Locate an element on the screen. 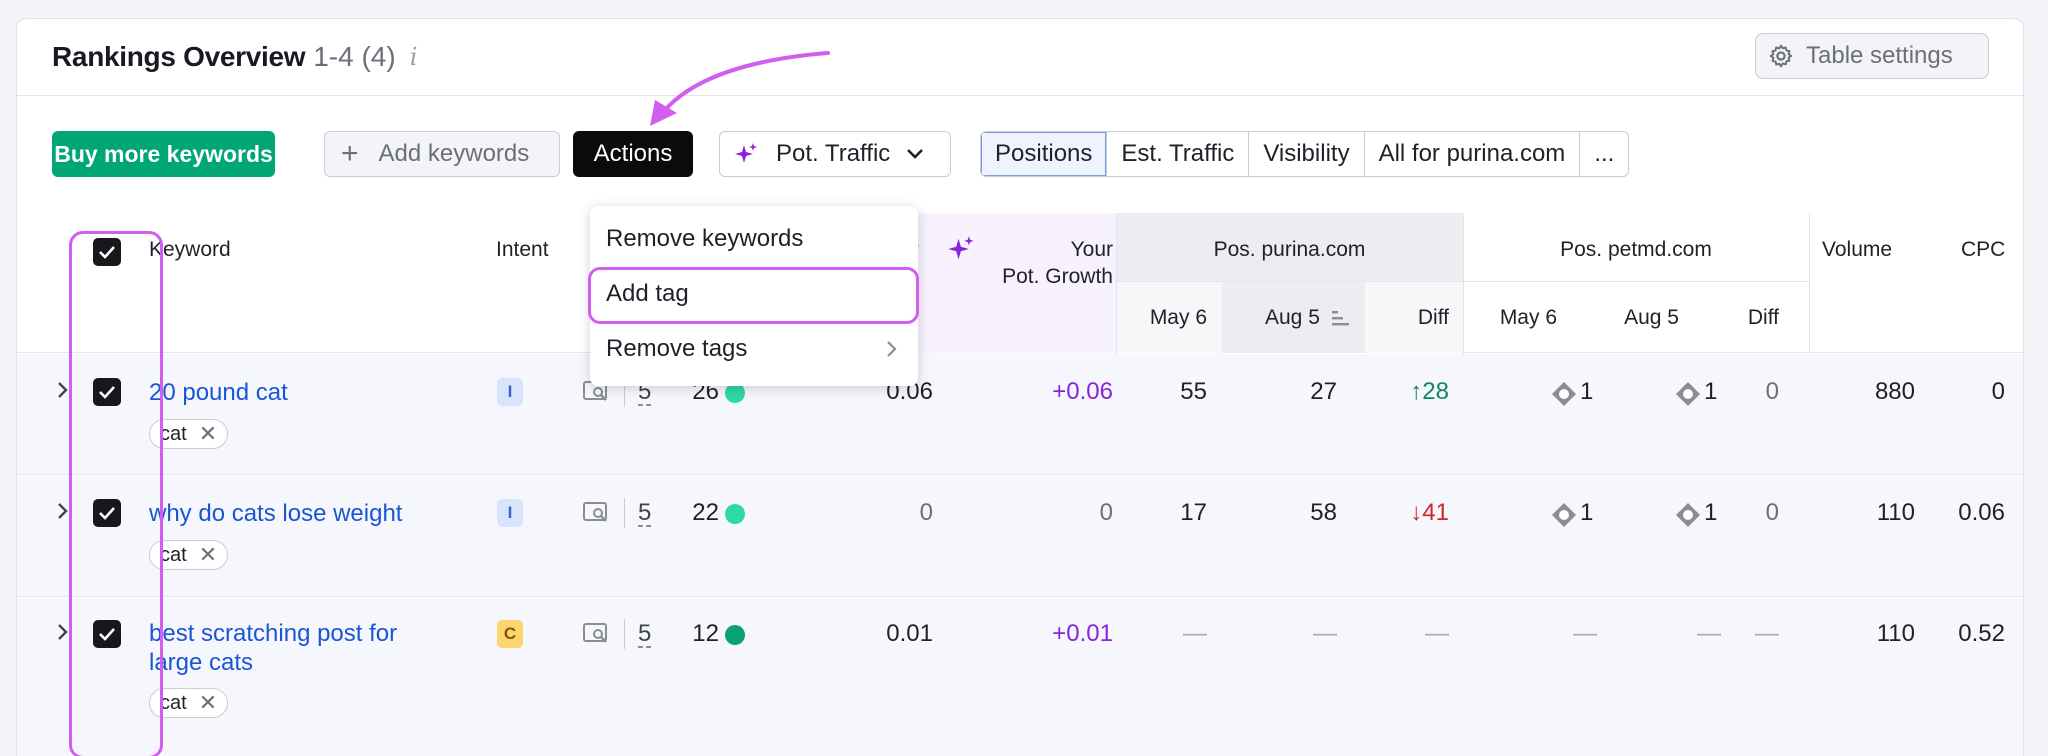 Image resolution: width=2048 pixels, height=756 pixels. col-petmd-diff: Diff is located at coordinates (1743, 318).